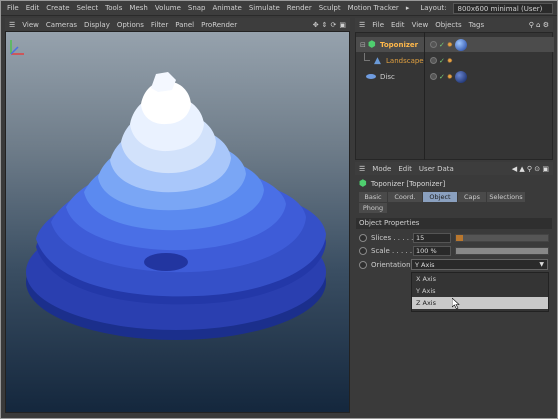 The image size is (558, 419). What do you see at coordinates (363, 45) in the screenshot?
I see `expand-icon: ⊟` at bounding box center [363, 45].